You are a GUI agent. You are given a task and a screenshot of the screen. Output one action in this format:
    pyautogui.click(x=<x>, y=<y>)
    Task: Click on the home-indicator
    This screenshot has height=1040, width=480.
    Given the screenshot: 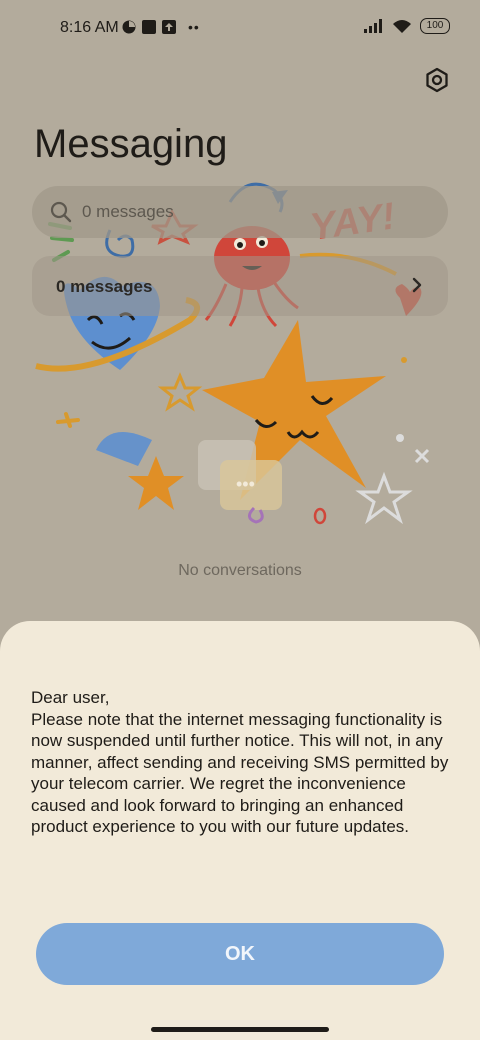 What is the action you would take?
    pyautogui.click(x=240, y=1029)
    